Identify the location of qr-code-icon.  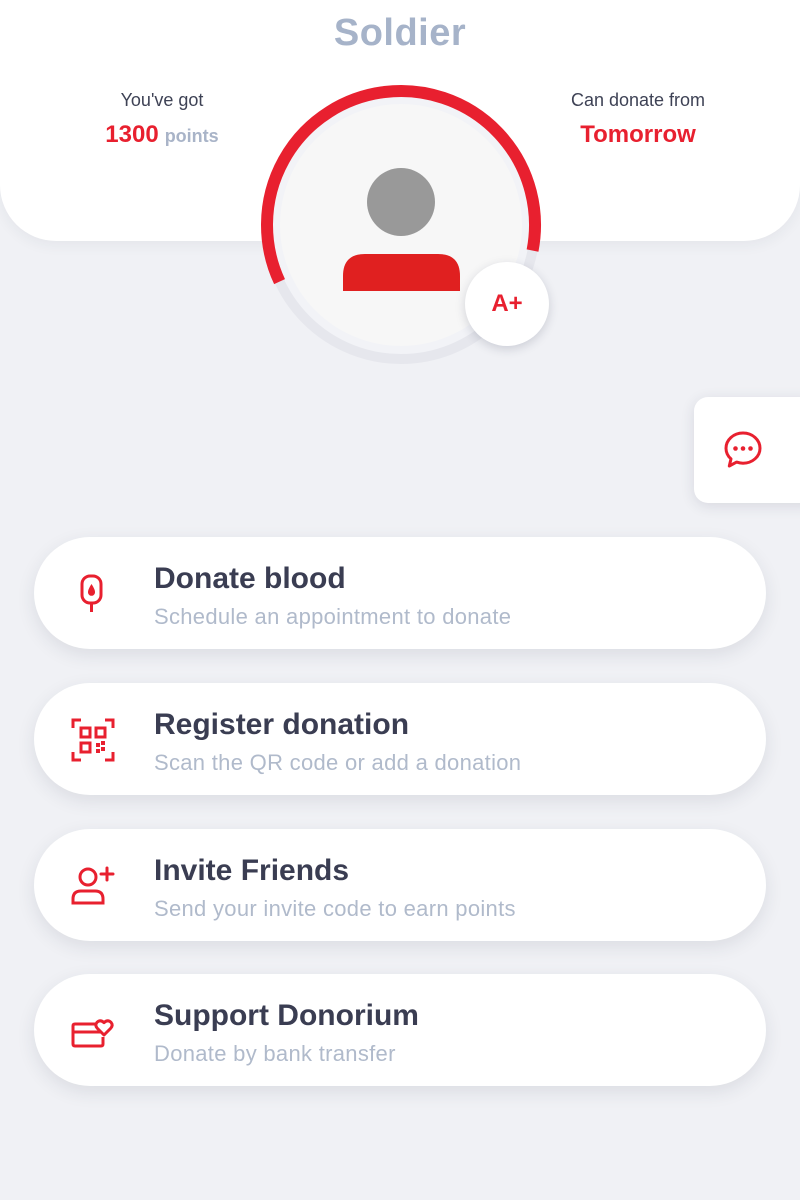
(93, 740).